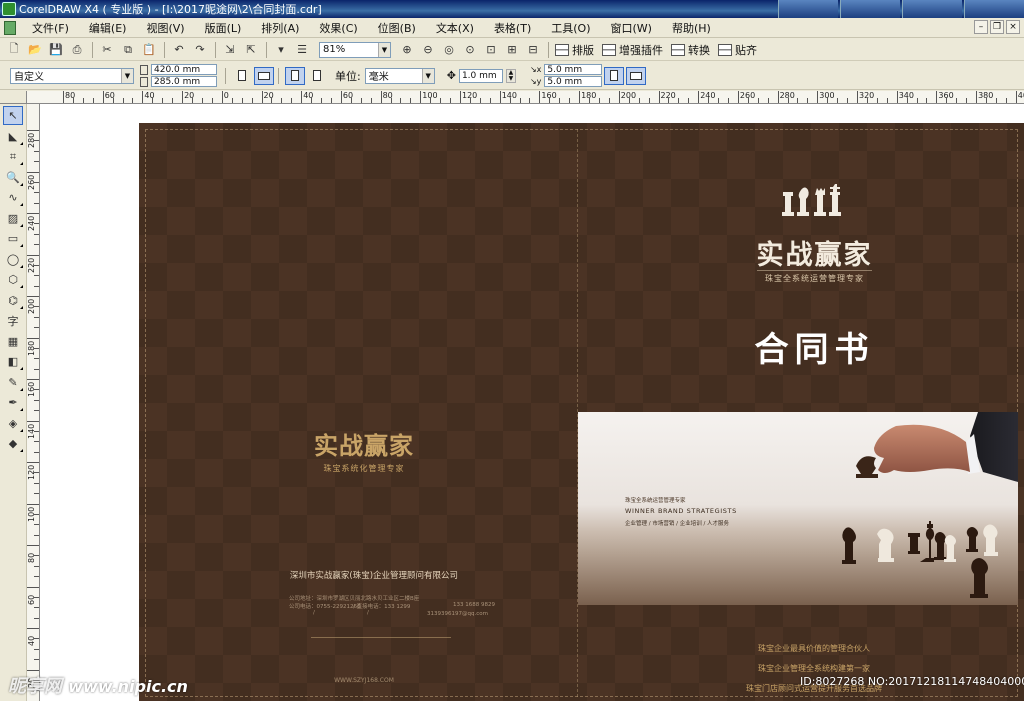 The width and height of the screenshot is (1024, 701). Describe the element at coordinates (354, 599) in the screenshot. I see `company-address: 公司地址：深圳市罗湖区贝丽北路水贝工业区二楼B座` at that location.